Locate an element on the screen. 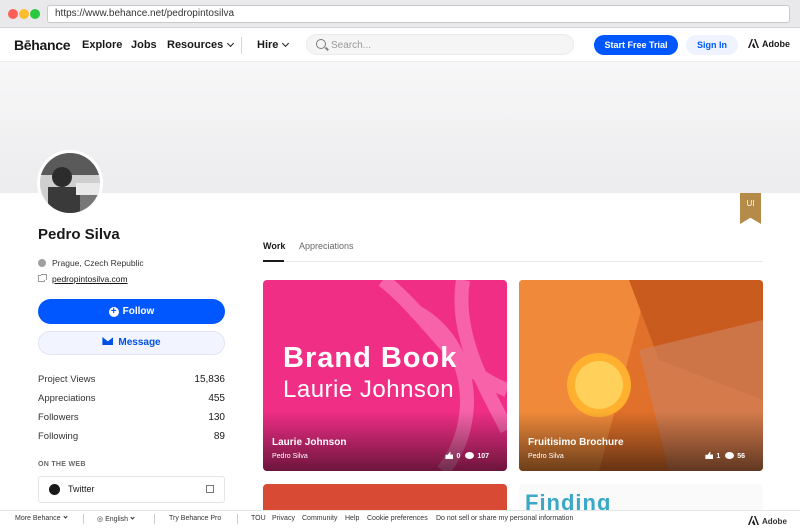 This screenshot has height=528, width=800. footer-more-behance: More Behance is located at coordinates (41, 518).